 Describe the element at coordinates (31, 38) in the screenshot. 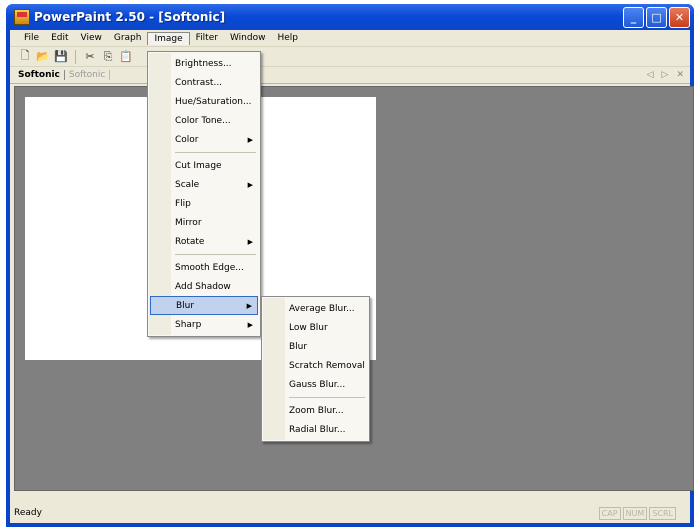

I see `menu-file: File` at that location.